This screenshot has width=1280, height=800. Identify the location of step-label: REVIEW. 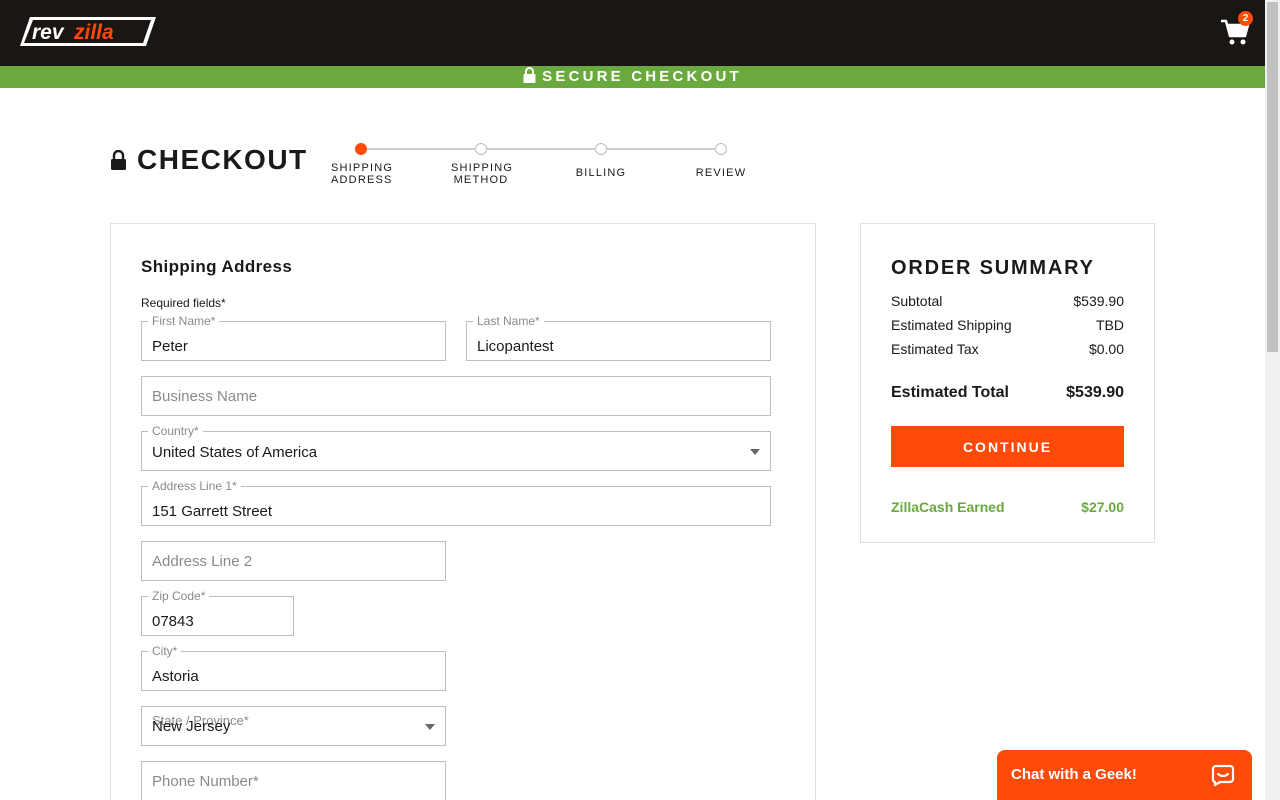
(721, 173).